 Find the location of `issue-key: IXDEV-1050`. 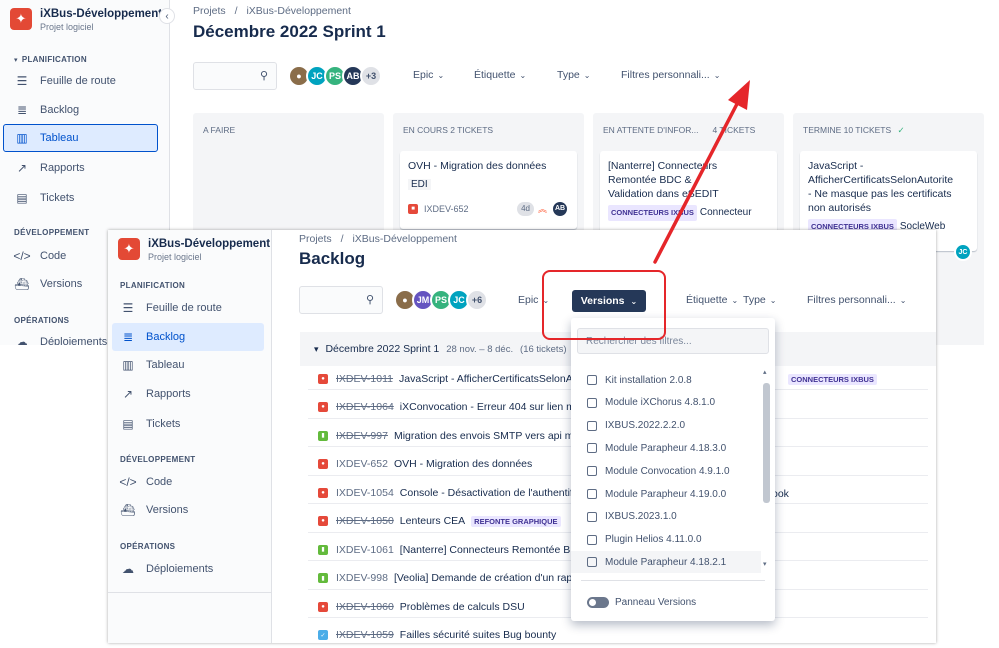

issue-key: IXDEV-1050 is located at coordinates (365, 521).